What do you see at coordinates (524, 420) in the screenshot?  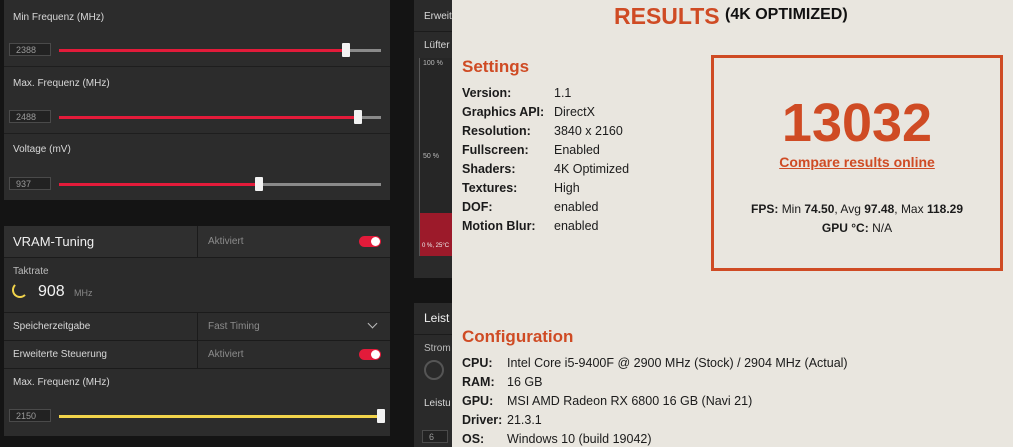 I see `config-row-value: 21.3.1` at bounding box center [524, 420].